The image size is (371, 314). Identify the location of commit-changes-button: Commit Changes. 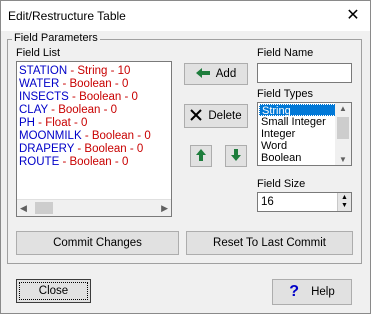
(97, 243).